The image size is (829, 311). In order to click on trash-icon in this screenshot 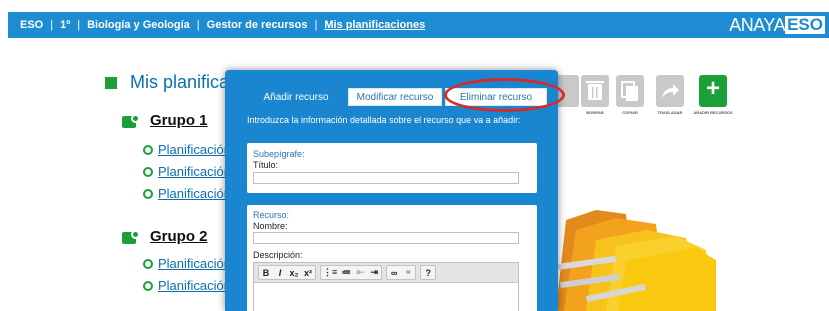, I will do `click(595, 91)`.